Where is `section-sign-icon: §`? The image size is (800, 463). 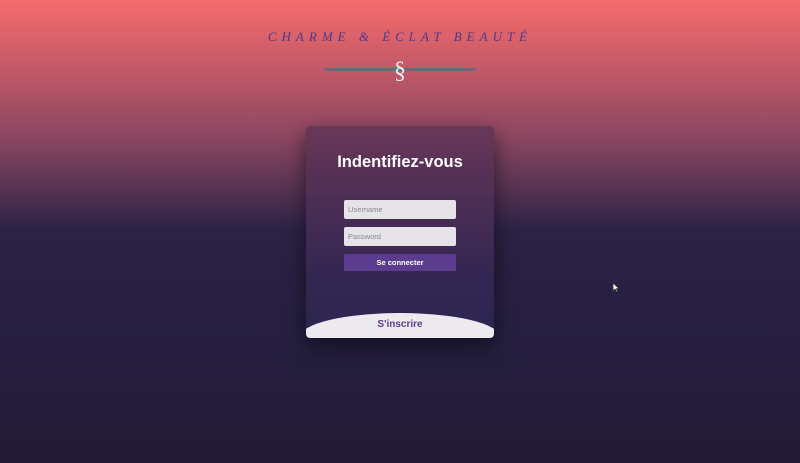
section-sign-icon: § is located at coordinates (400, 71).